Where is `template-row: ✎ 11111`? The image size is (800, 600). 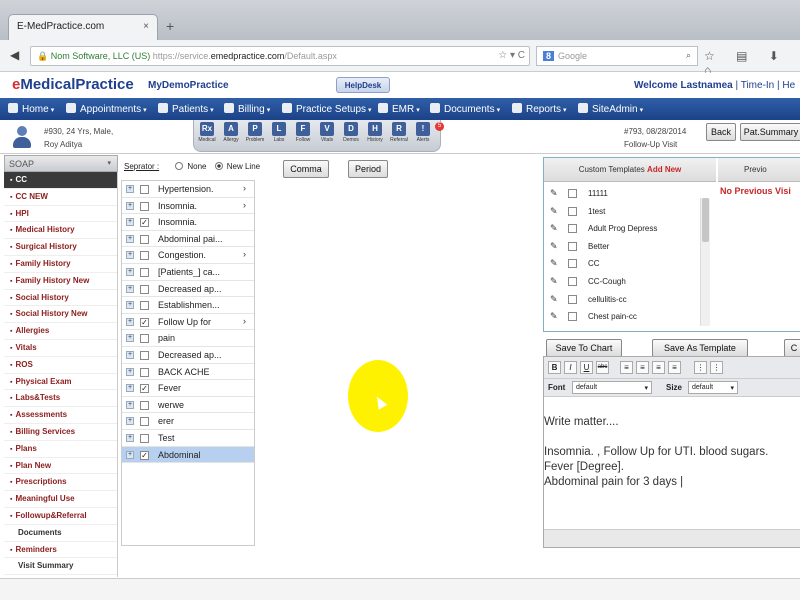
template-row: ✎ 11111 is located at coordinates (628, 195).